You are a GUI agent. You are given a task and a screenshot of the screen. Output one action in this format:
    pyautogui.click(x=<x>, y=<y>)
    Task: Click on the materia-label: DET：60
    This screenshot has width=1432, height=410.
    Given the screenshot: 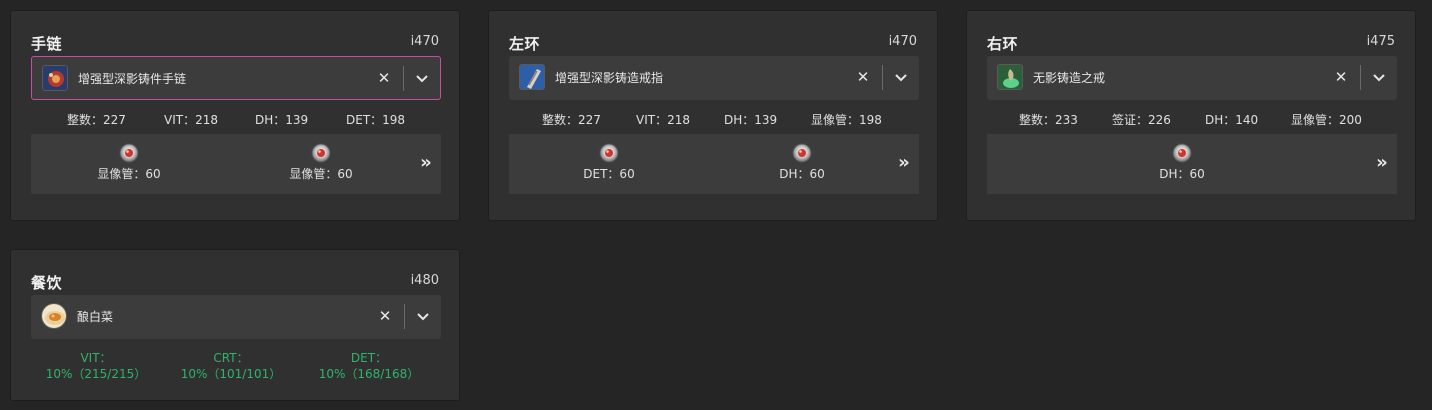 What is the action you would take?
    pyautogui.click(x=609, y=174)
    